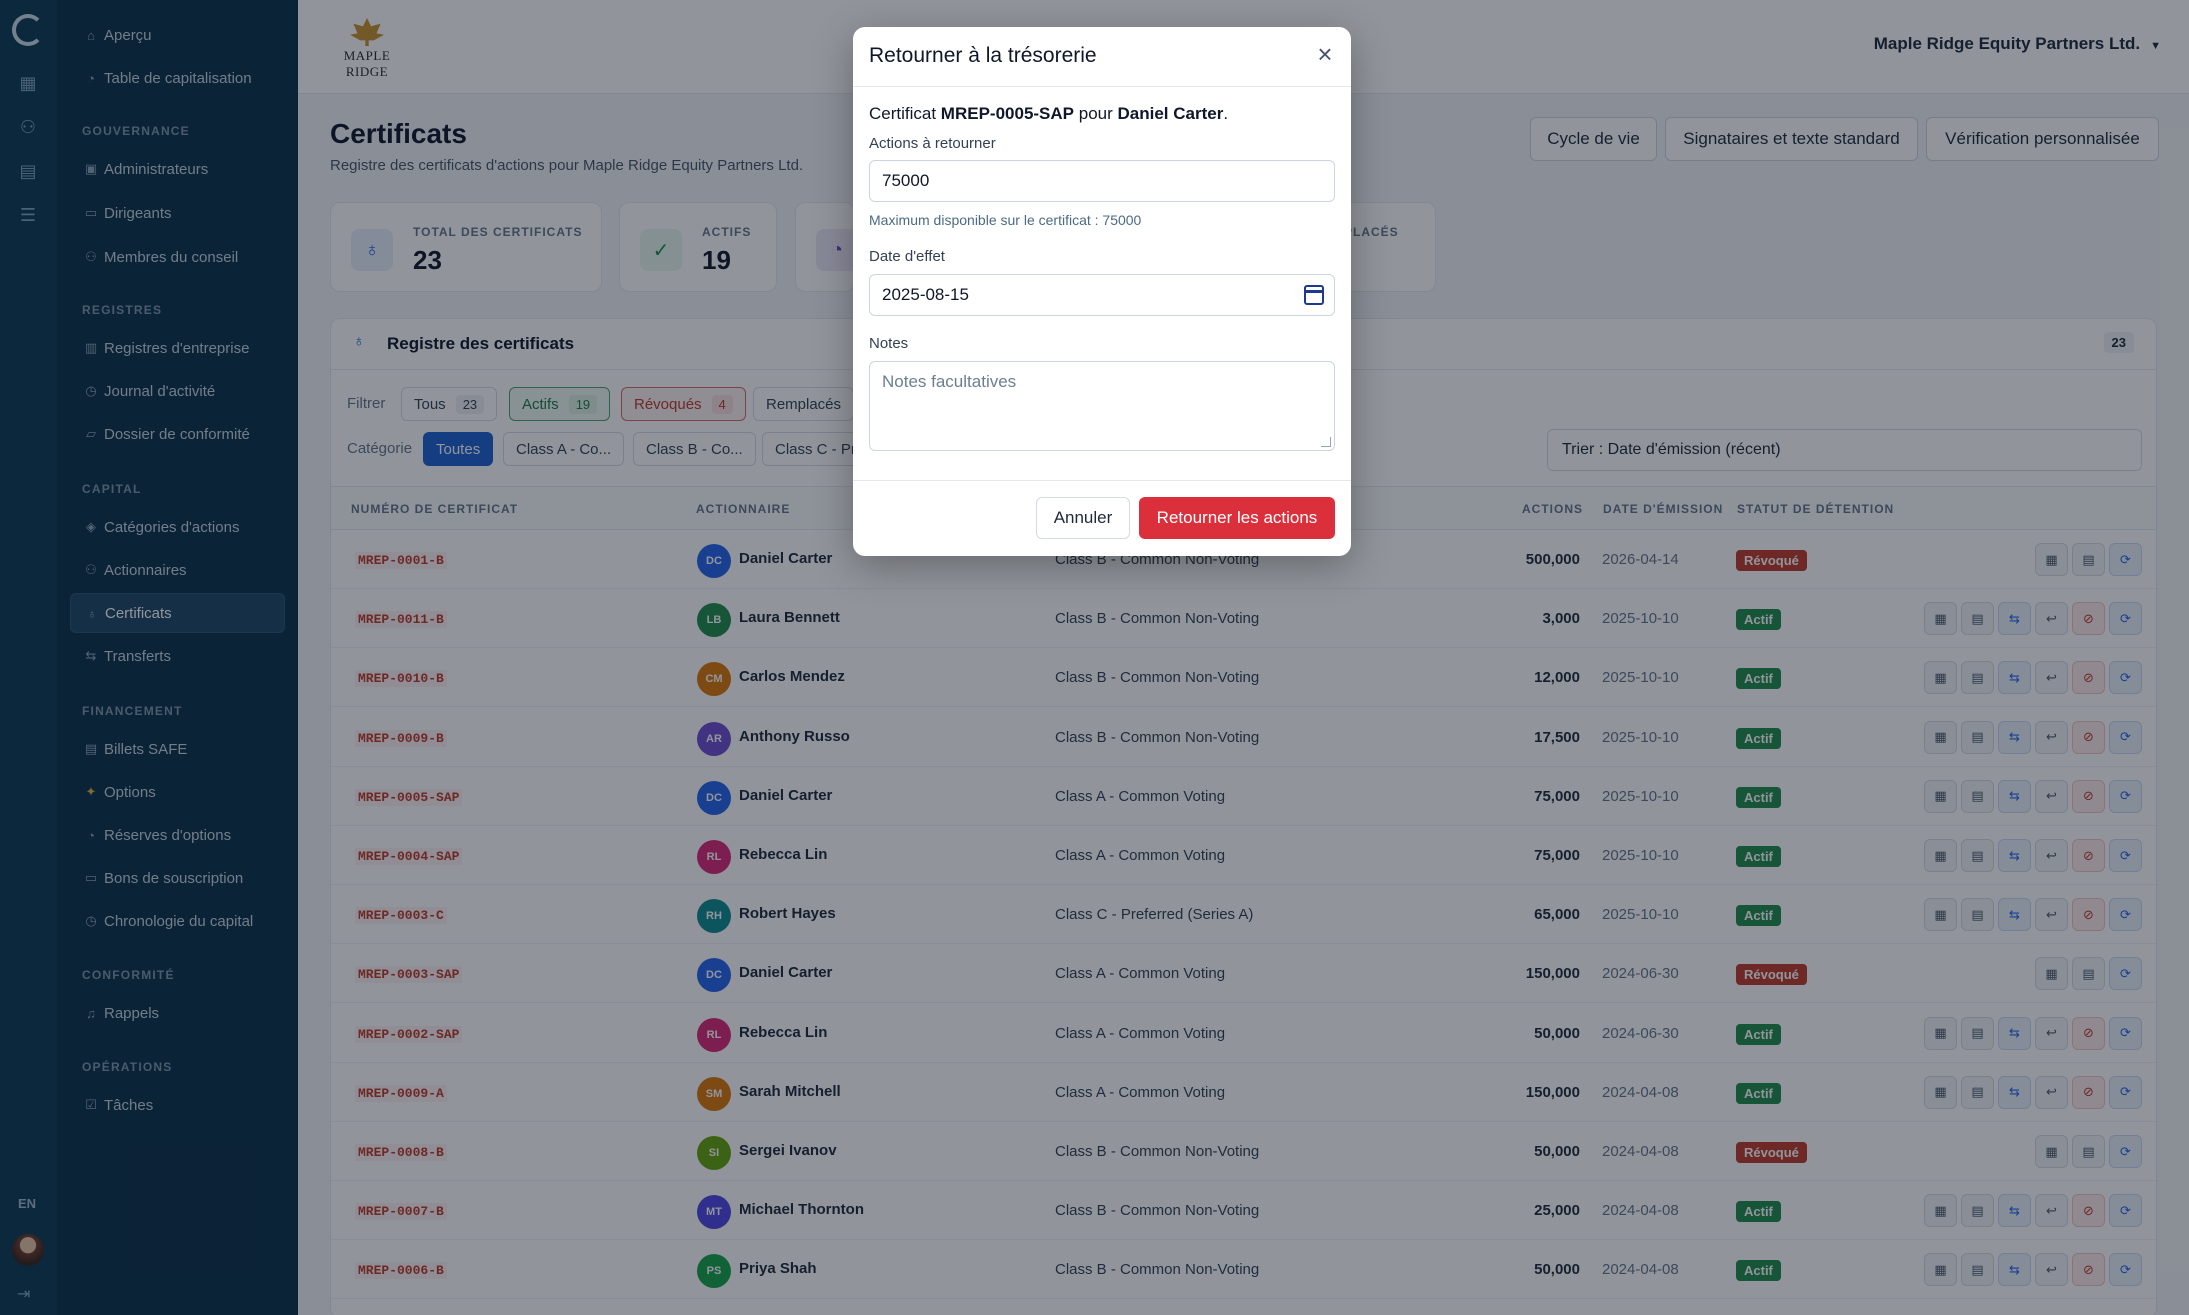 This screenshot has width=2189, height=1315. I want to click on close-icon: ×, so click(1325, 54).